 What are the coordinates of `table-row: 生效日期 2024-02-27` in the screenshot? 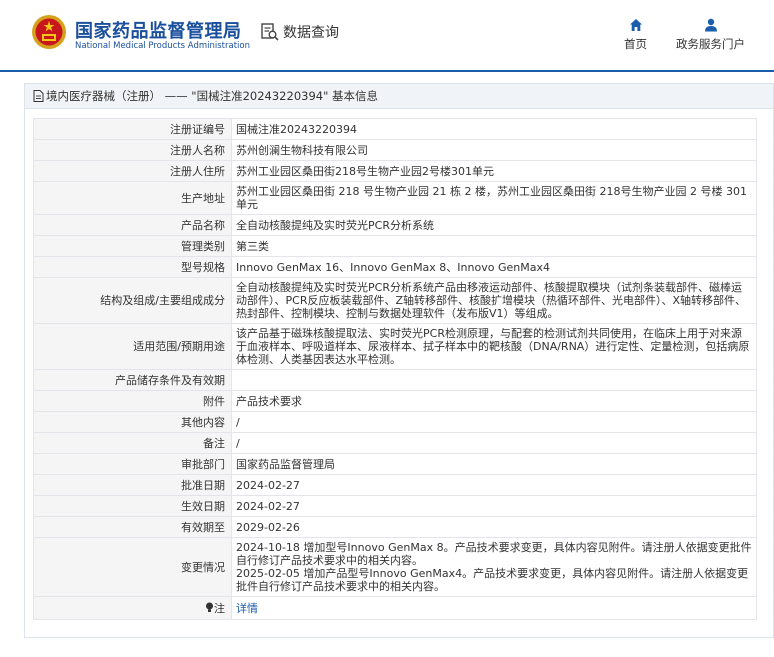 It's located at (395, 506).